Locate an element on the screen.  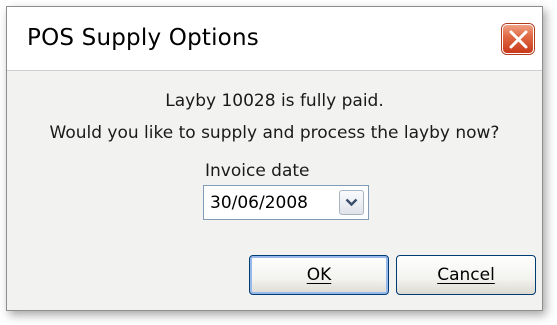
chevron-down-icon is located at coordinates (351, 202).